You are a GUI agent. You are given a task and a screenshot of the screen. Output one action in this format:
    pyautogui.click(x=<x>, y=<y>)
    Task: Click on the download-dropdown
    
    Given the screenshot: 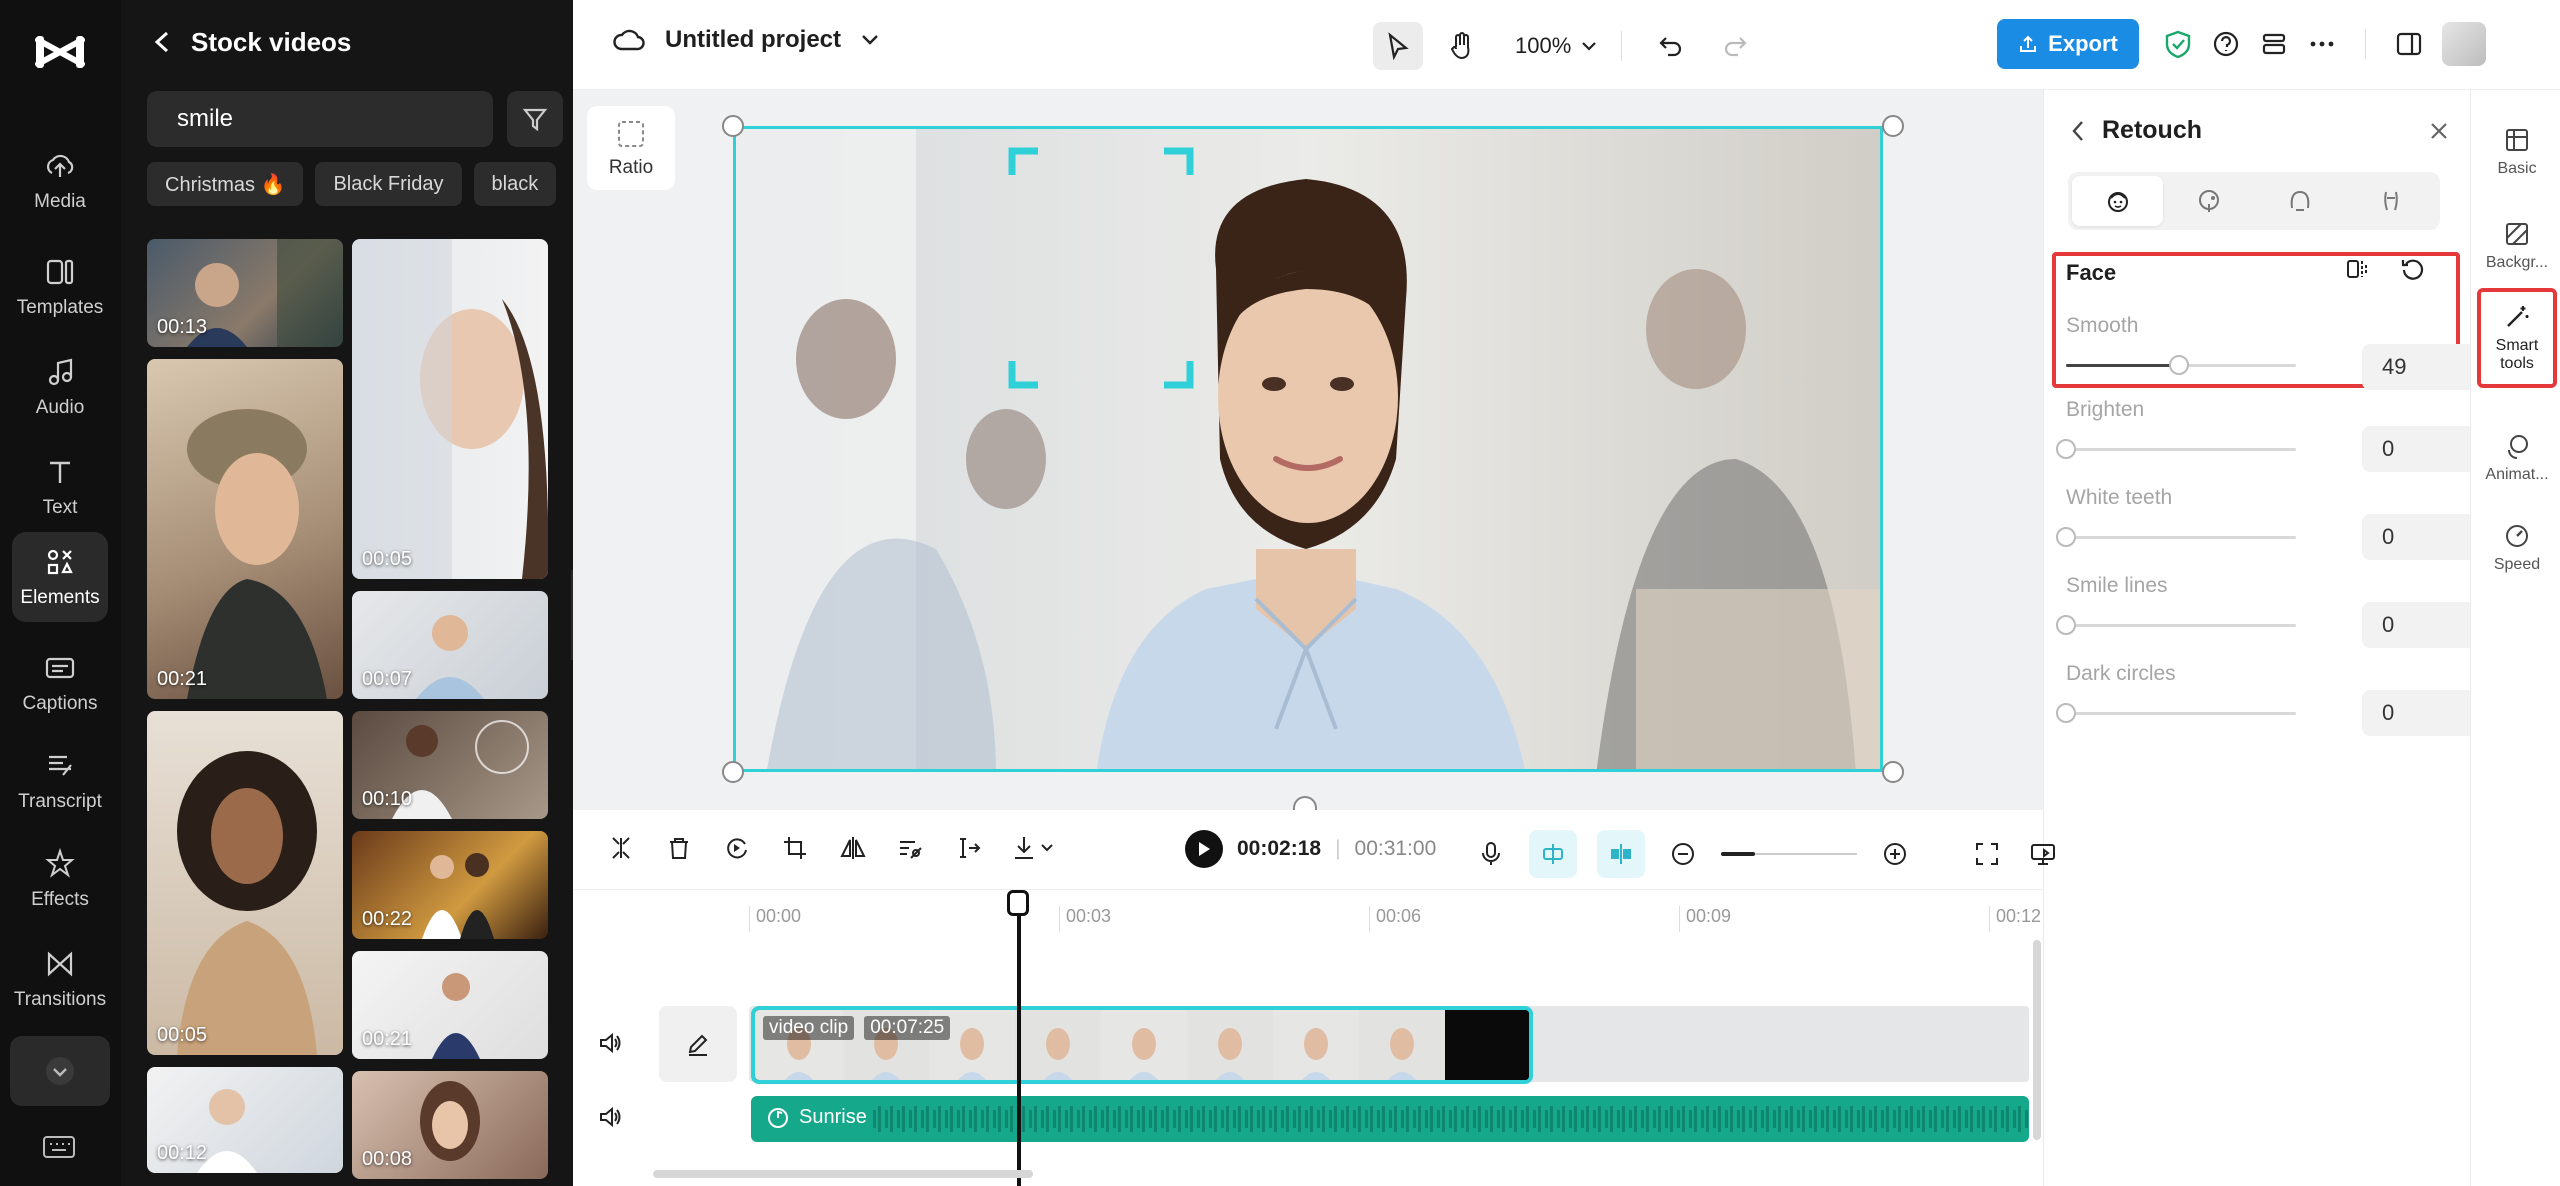 What is the action you would take?
    pyautogui.click(x=1034, y=848)
    